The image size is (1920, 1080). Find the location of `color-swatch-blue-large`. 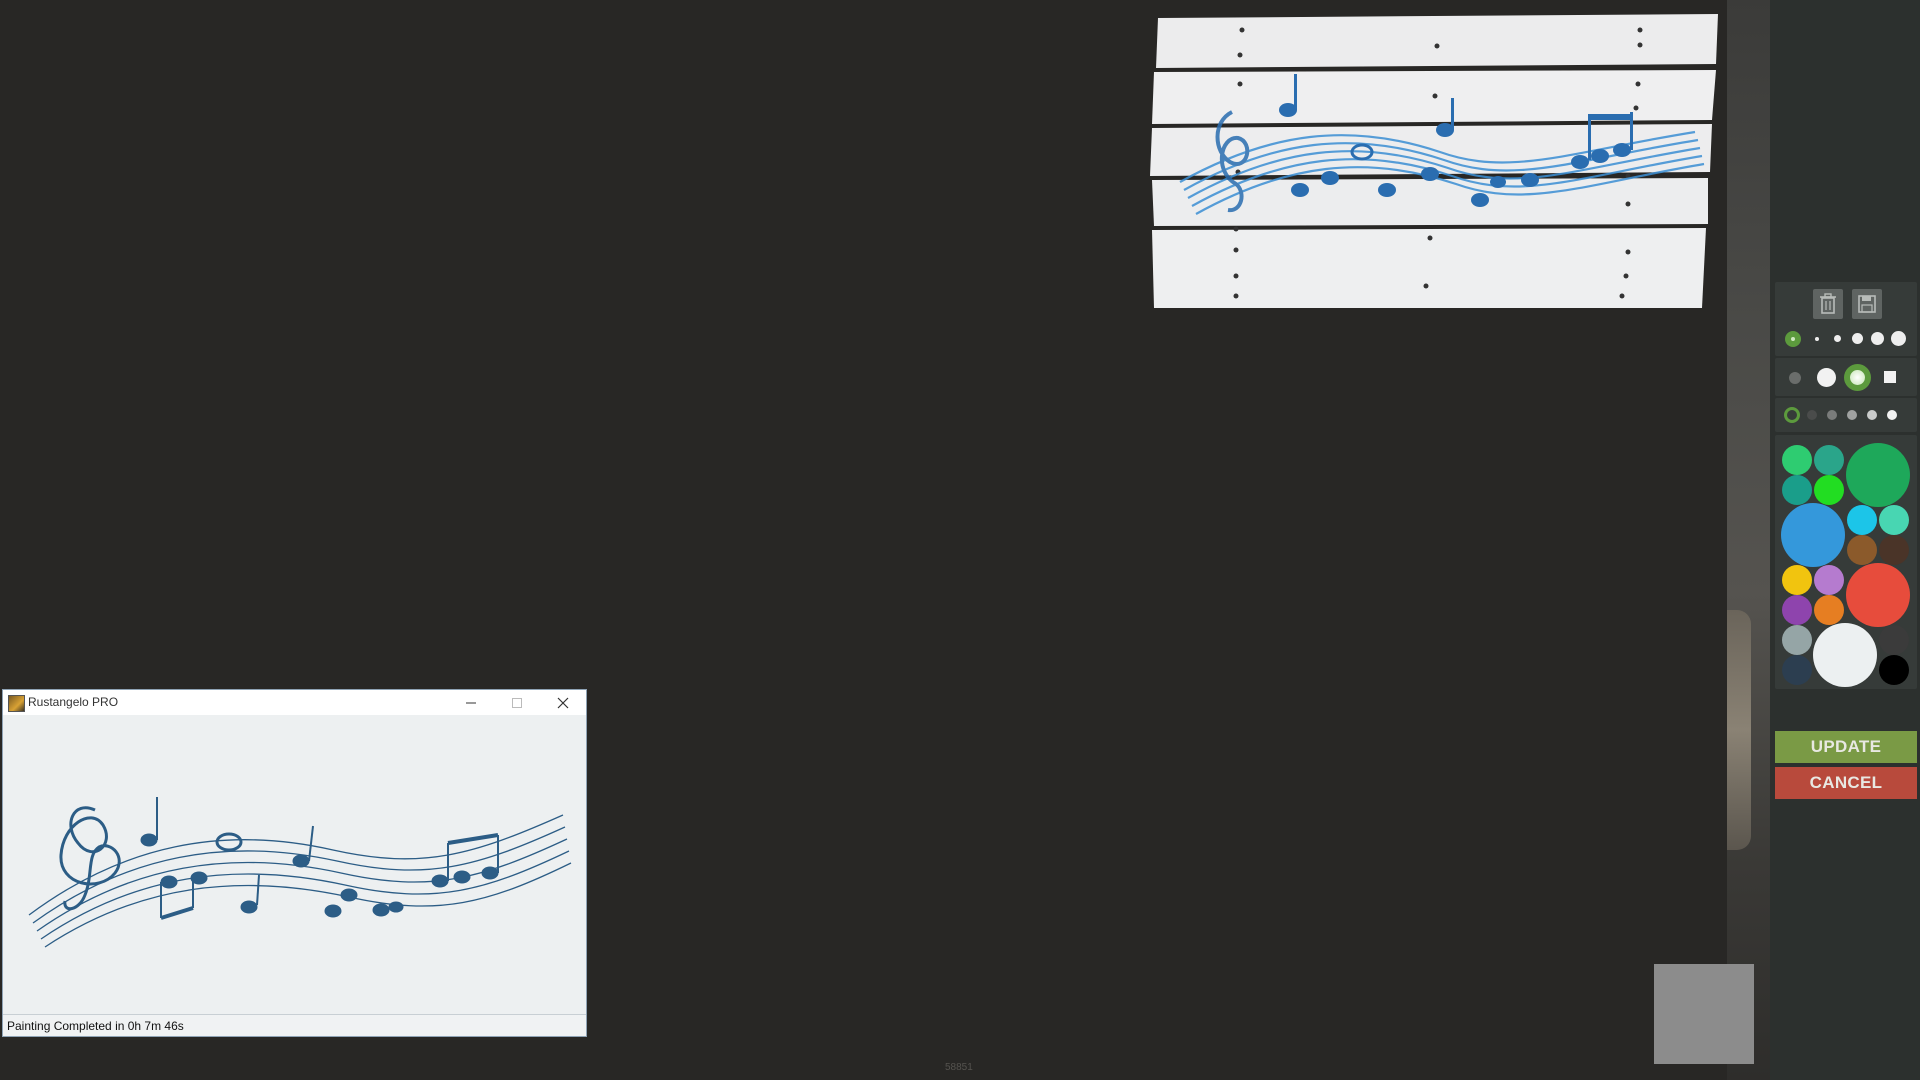

color-swatch-blue-large is located at coordinates (1813, 535).